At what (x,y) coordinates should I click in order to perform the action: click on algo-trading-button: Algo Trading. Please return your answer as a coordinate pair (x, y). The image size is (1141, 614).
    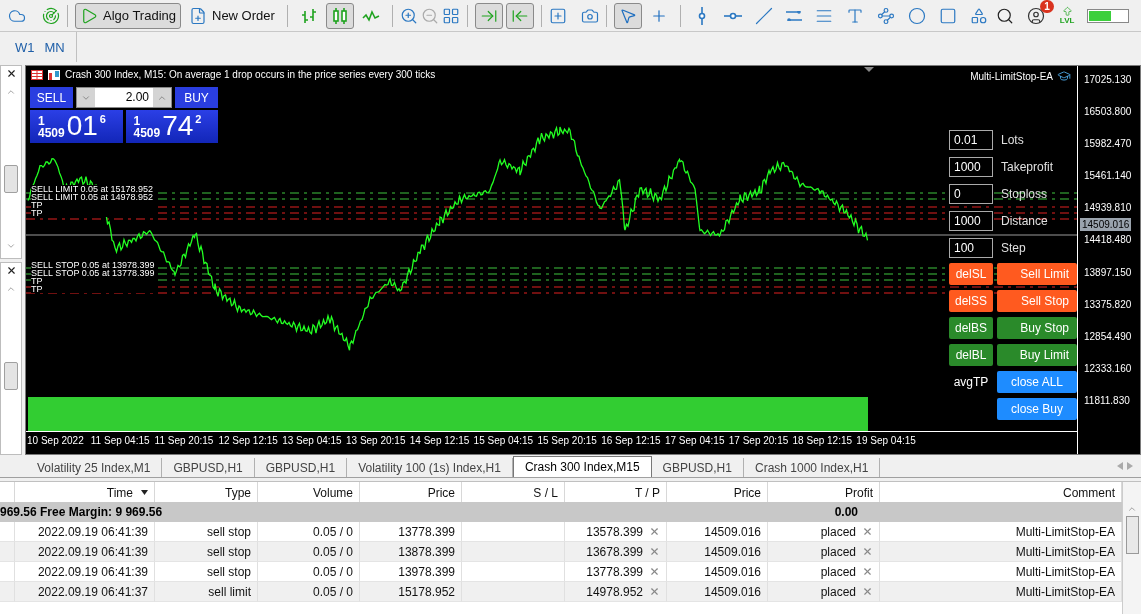
    Looking at the image, I should click on (128, 15).